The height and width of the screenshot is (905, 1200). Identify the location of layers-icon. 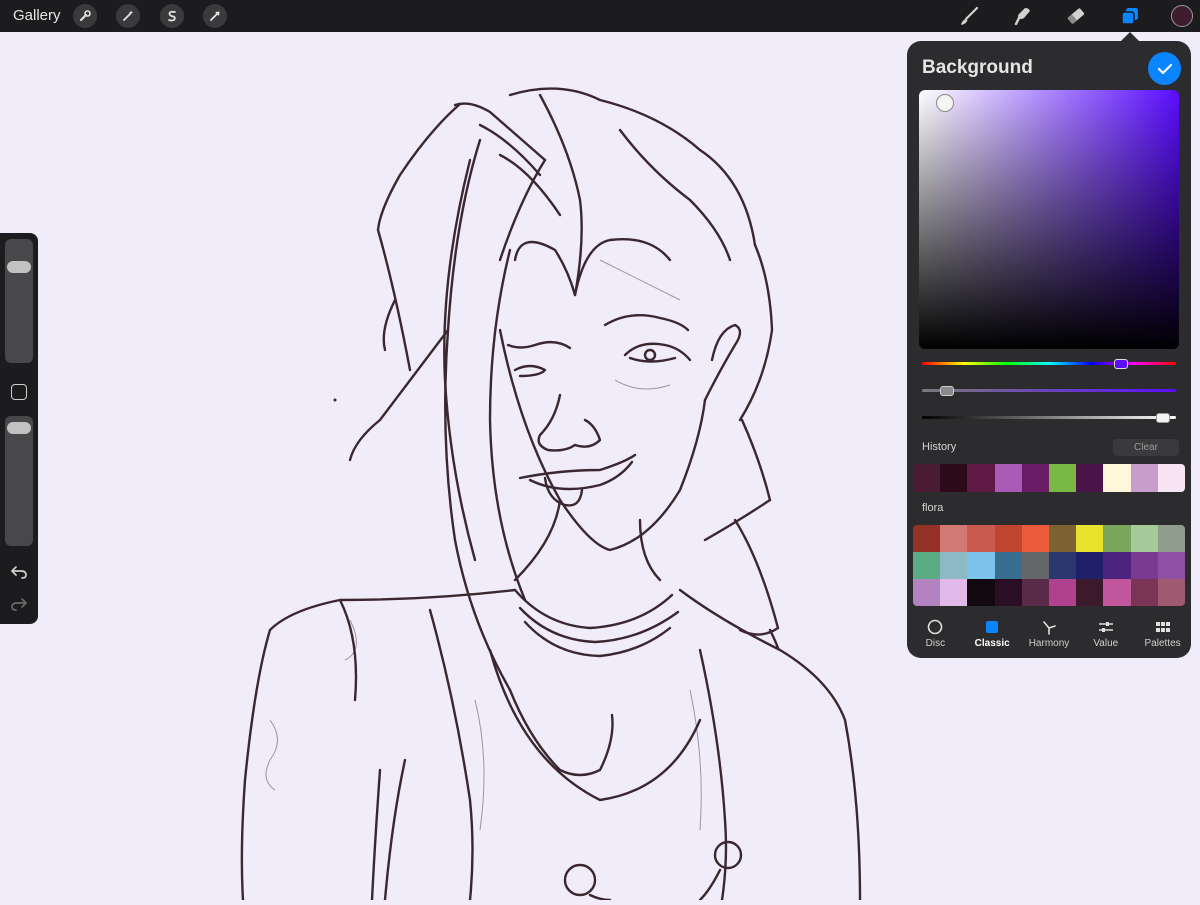
(1130, 16).